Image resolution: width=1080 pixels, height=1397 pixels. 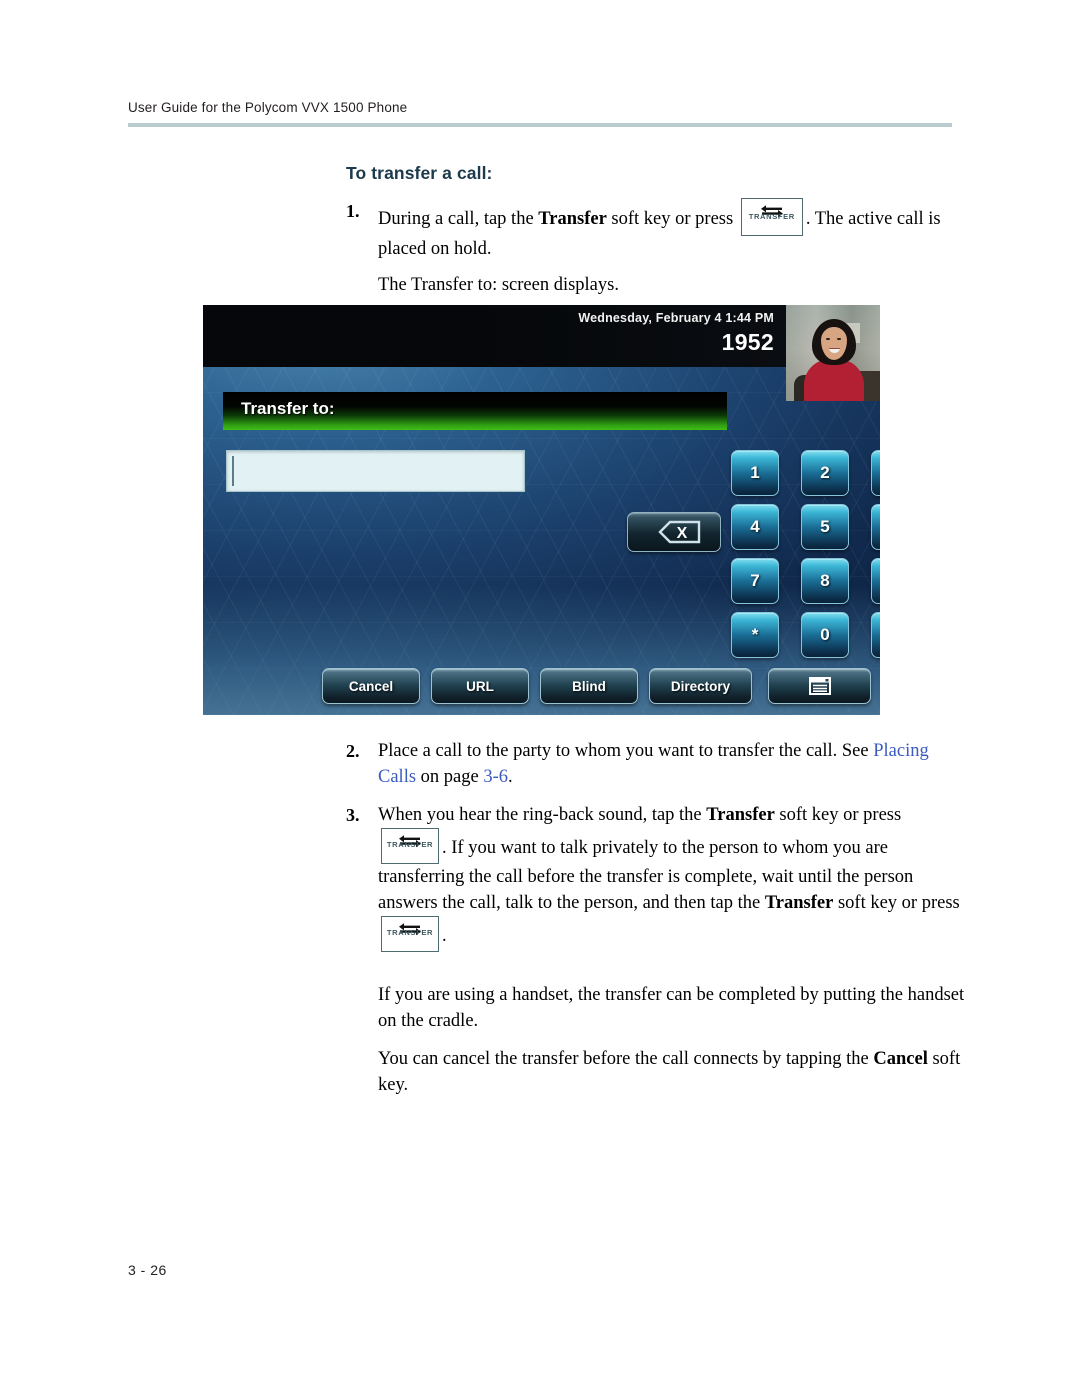 I want to click on softkey-blind: Blind, so click(x=589, y=686).